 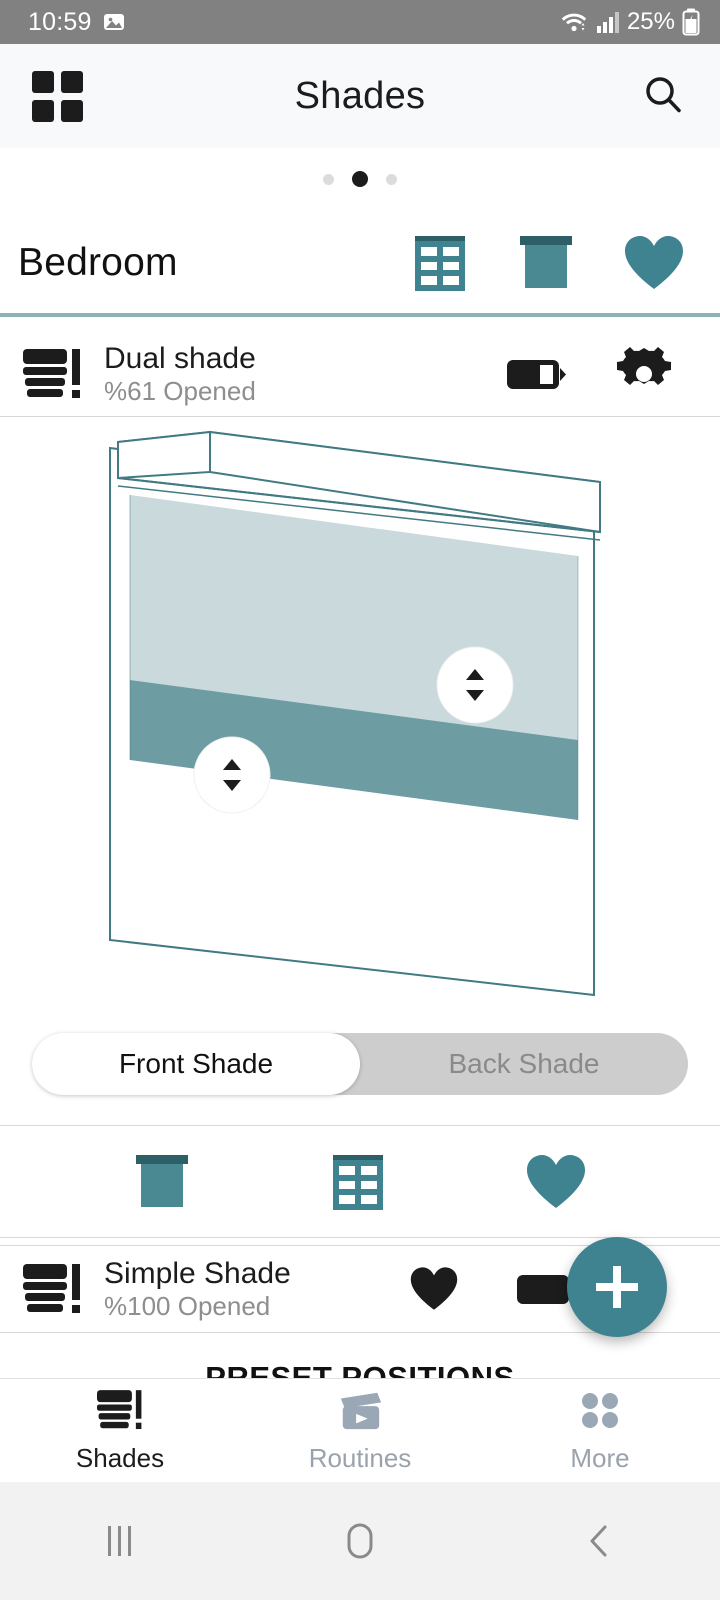 I want to click on back-shade-handle, so click(x=232, y=775).